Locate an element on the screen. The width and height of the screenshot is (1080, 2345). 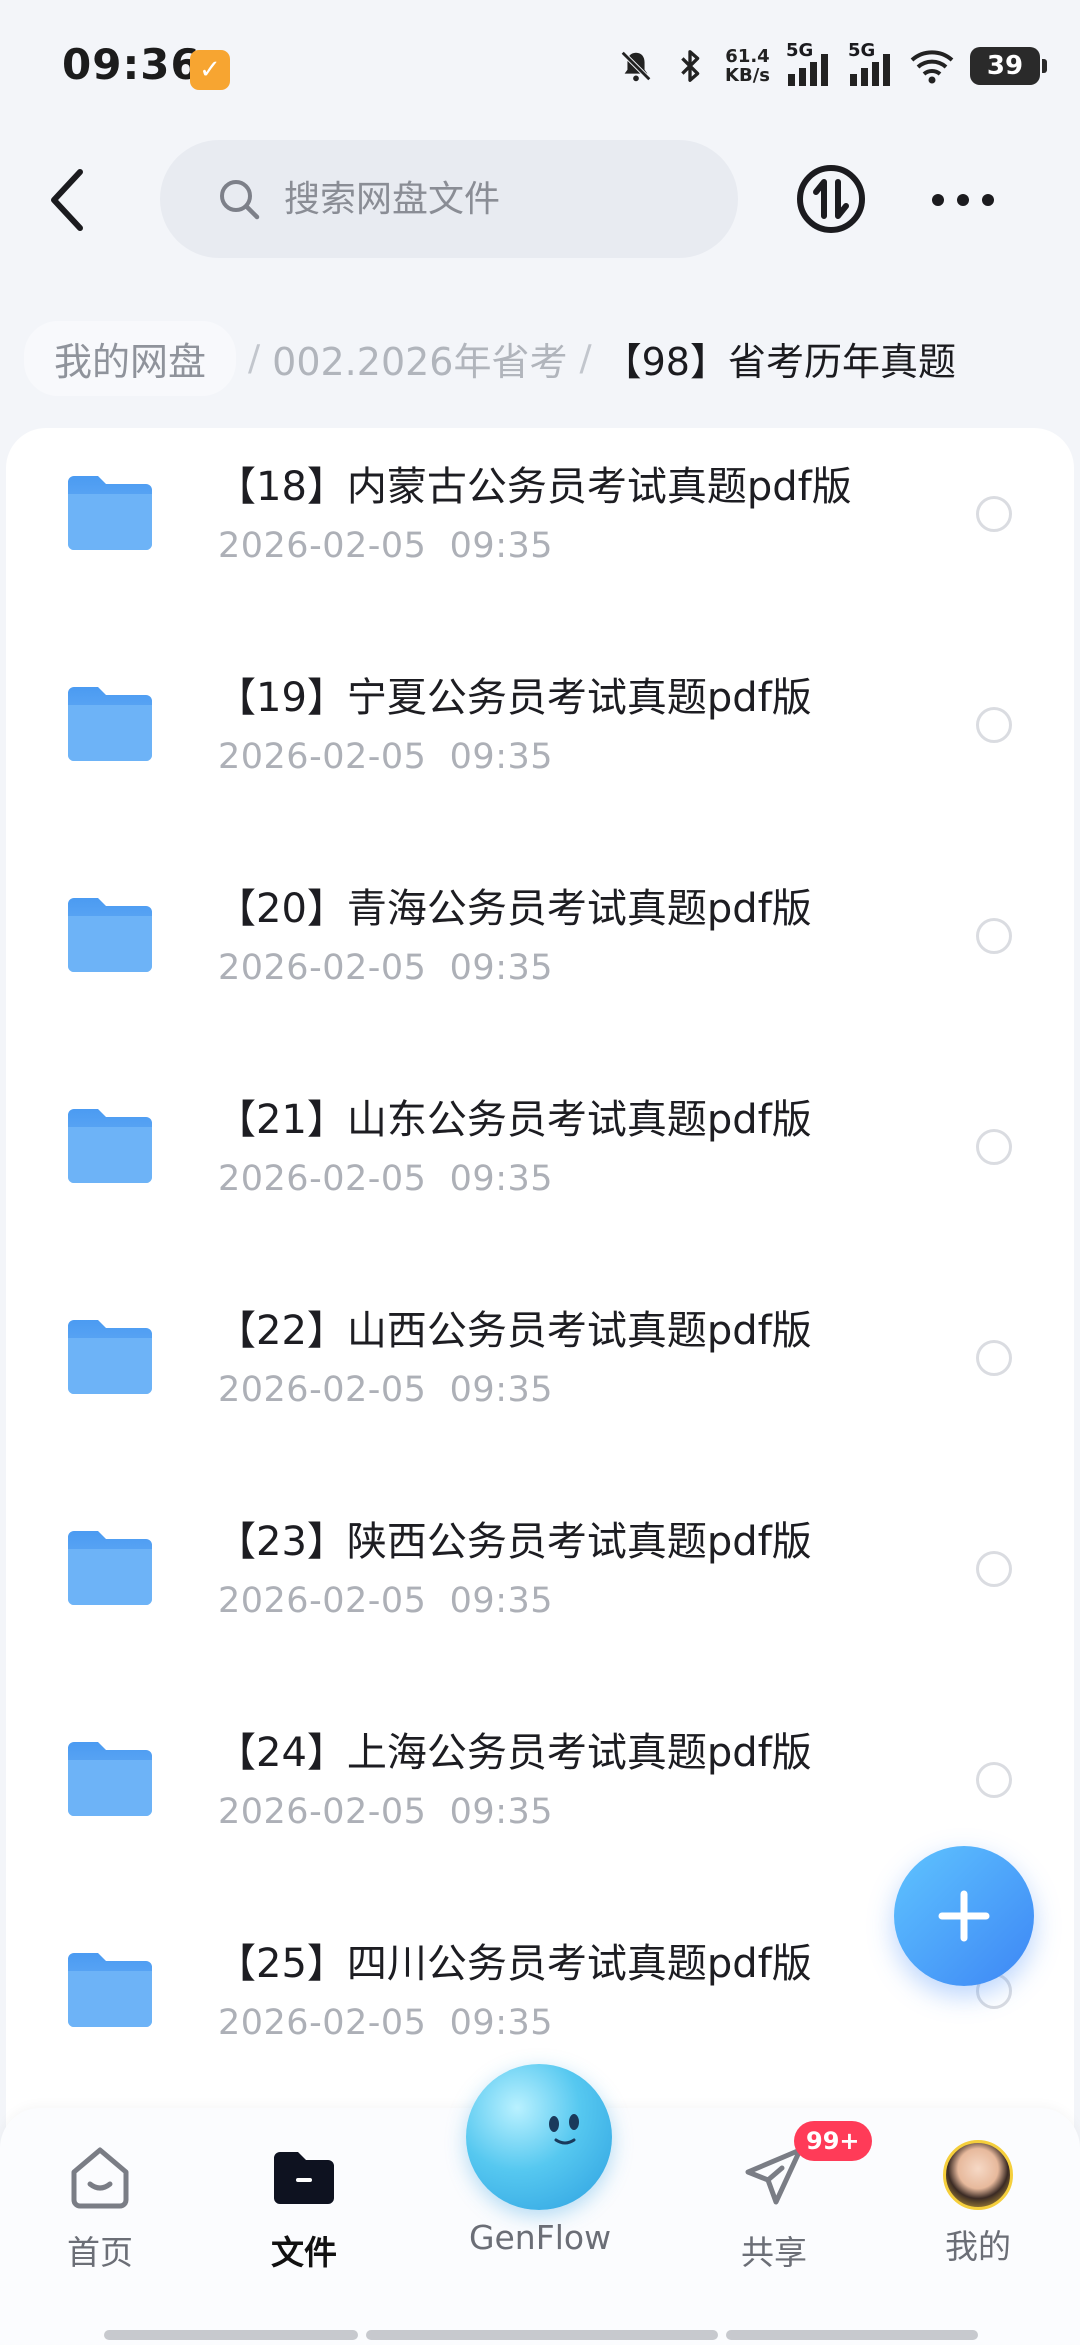
search-box is located at coordinates (449, 199).